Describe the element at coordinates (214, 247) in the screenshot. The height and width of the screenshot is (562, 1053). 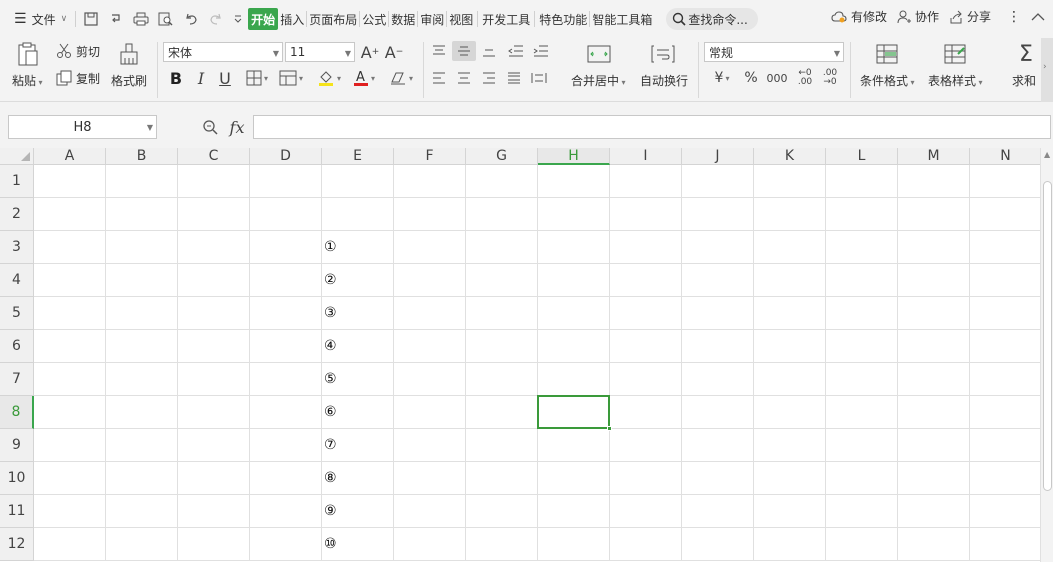
I see `cell-c3` at that location.